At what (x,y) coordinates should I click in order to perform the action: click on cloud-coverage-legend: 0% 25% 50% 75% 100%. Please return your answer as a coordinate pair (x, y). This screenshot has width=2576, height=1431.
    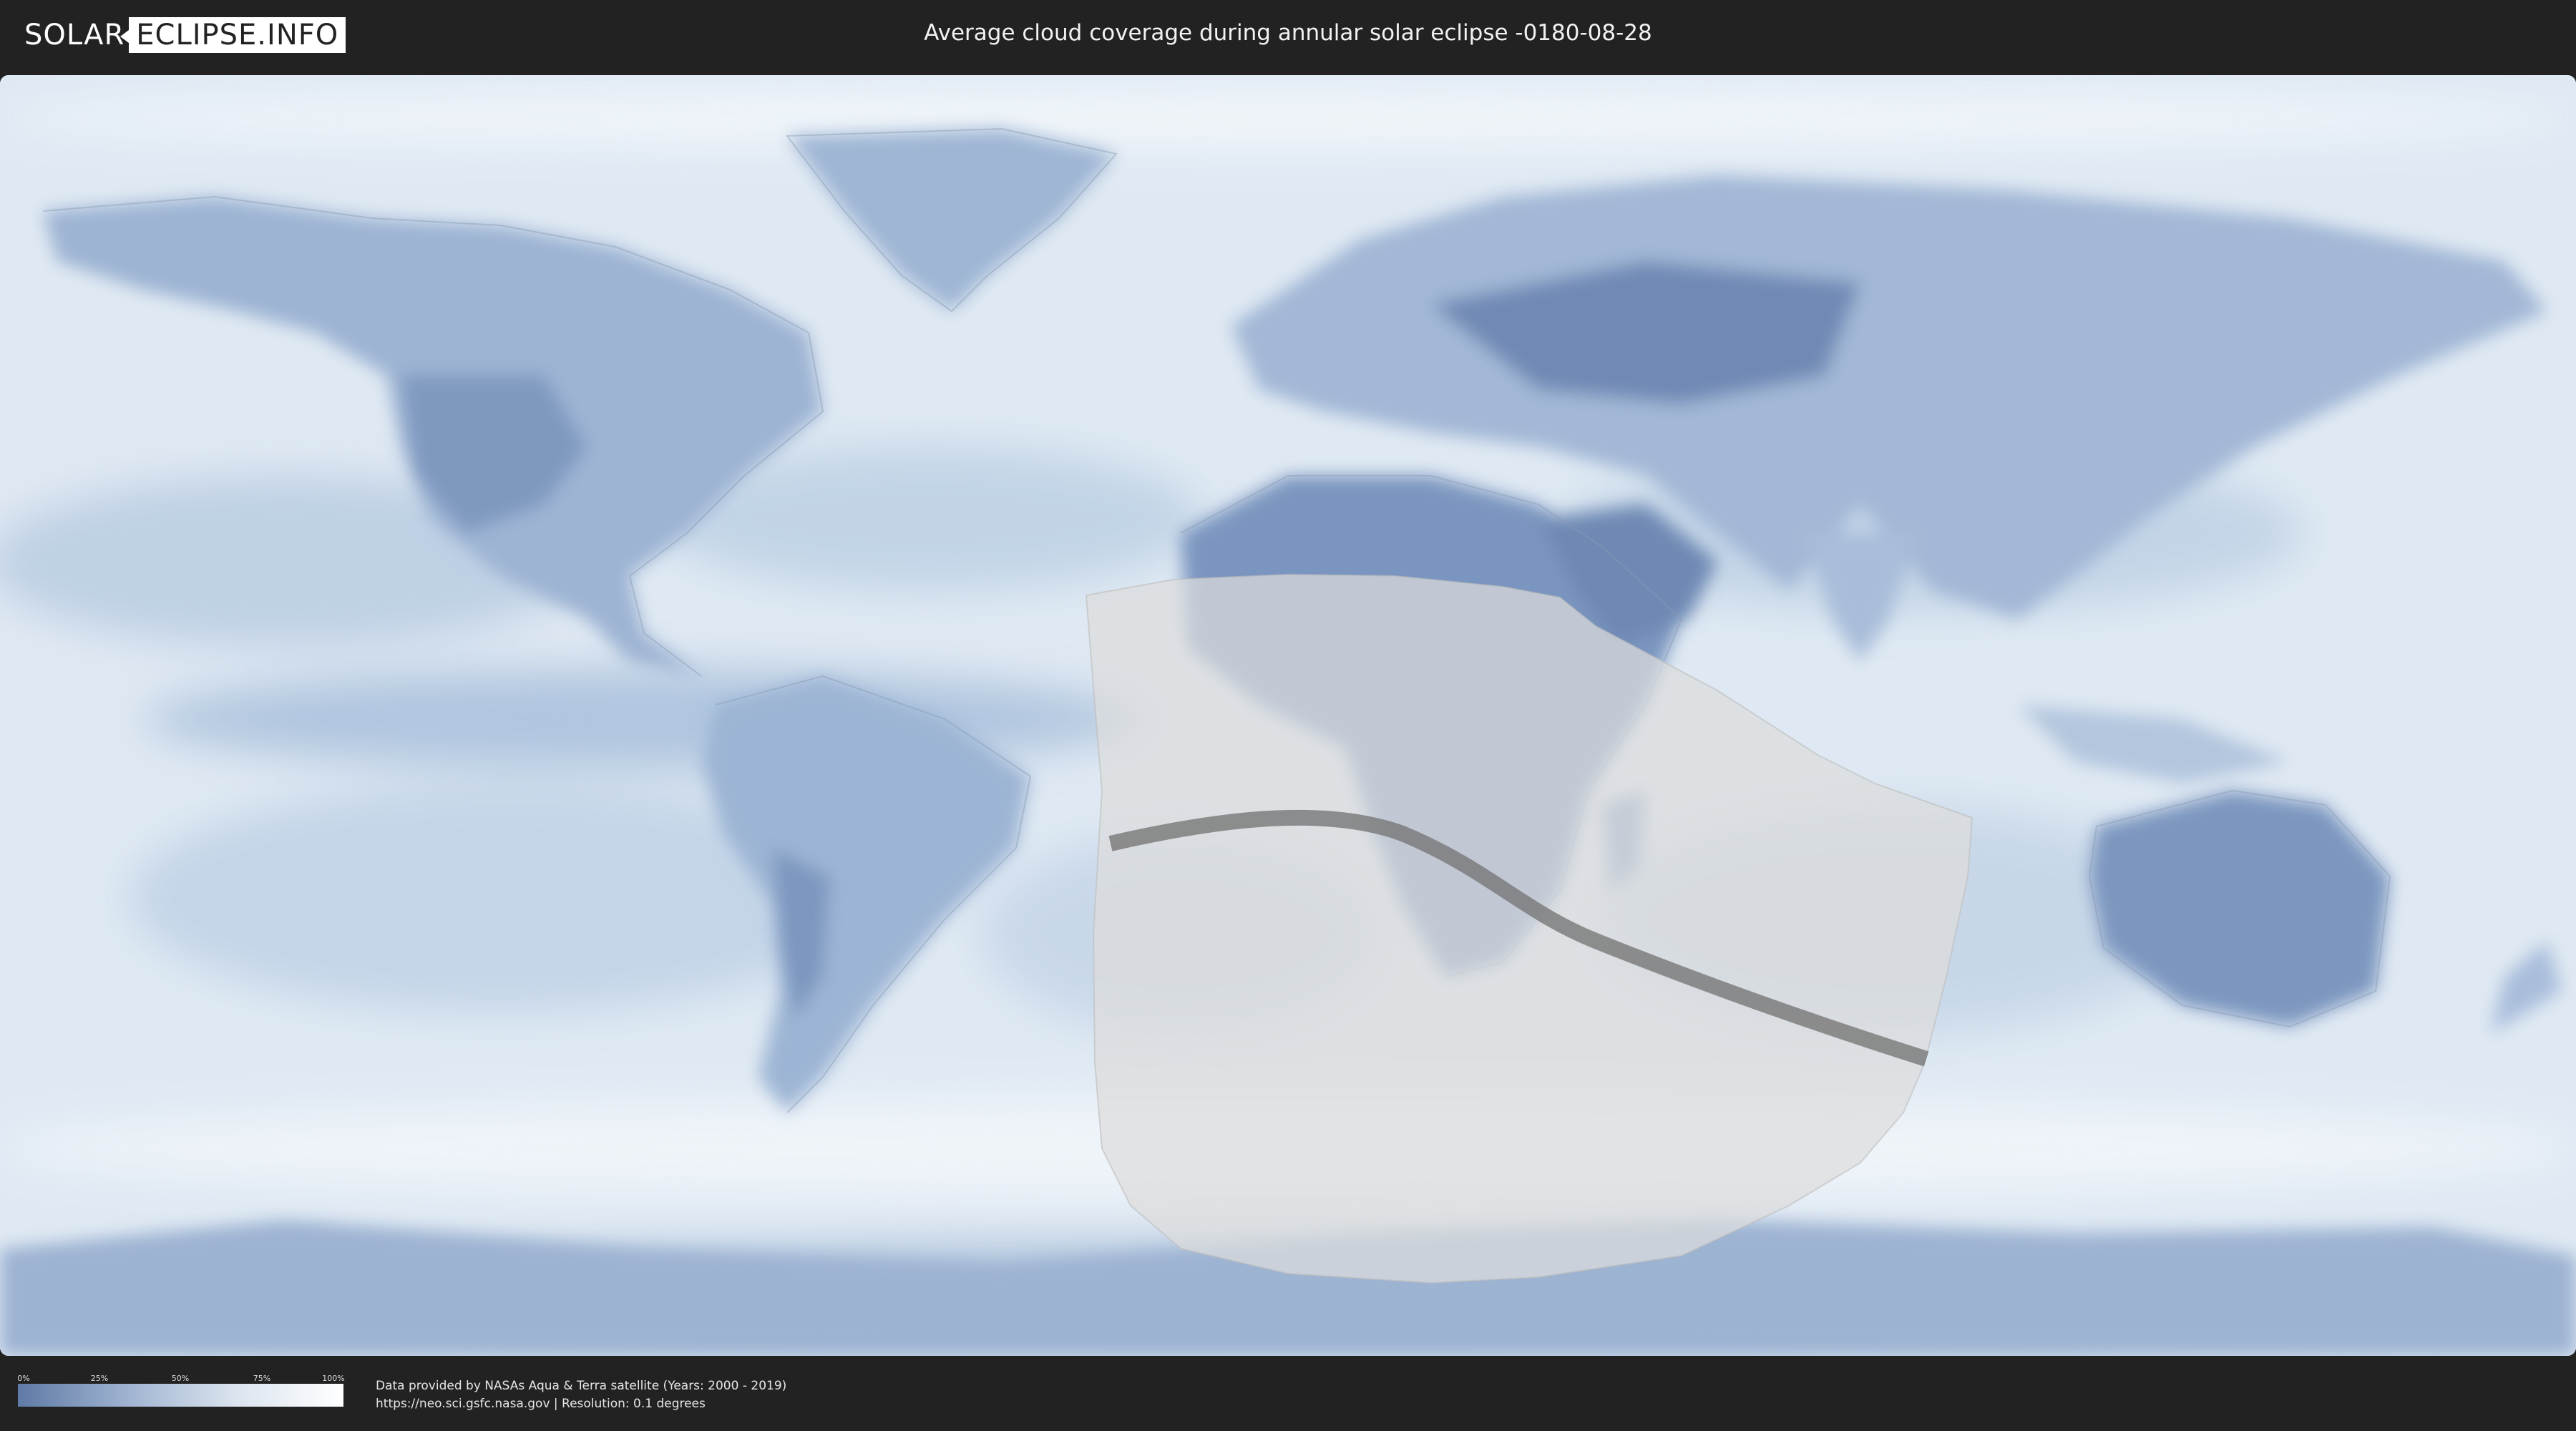
    Looking at the image, I should click on (181, 1390).